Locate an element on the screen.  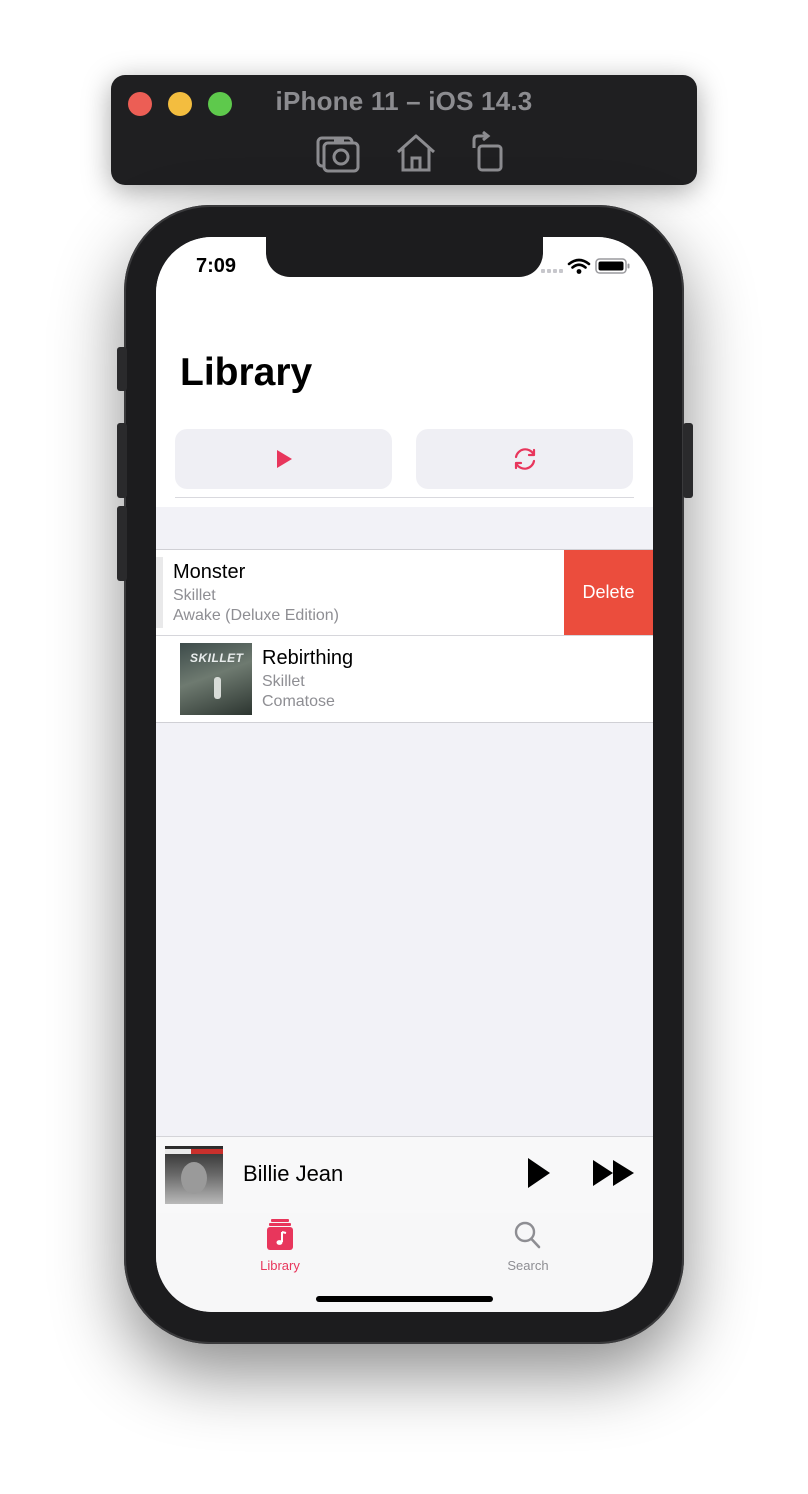
page-title: Library is located at coordinates (246, 372).